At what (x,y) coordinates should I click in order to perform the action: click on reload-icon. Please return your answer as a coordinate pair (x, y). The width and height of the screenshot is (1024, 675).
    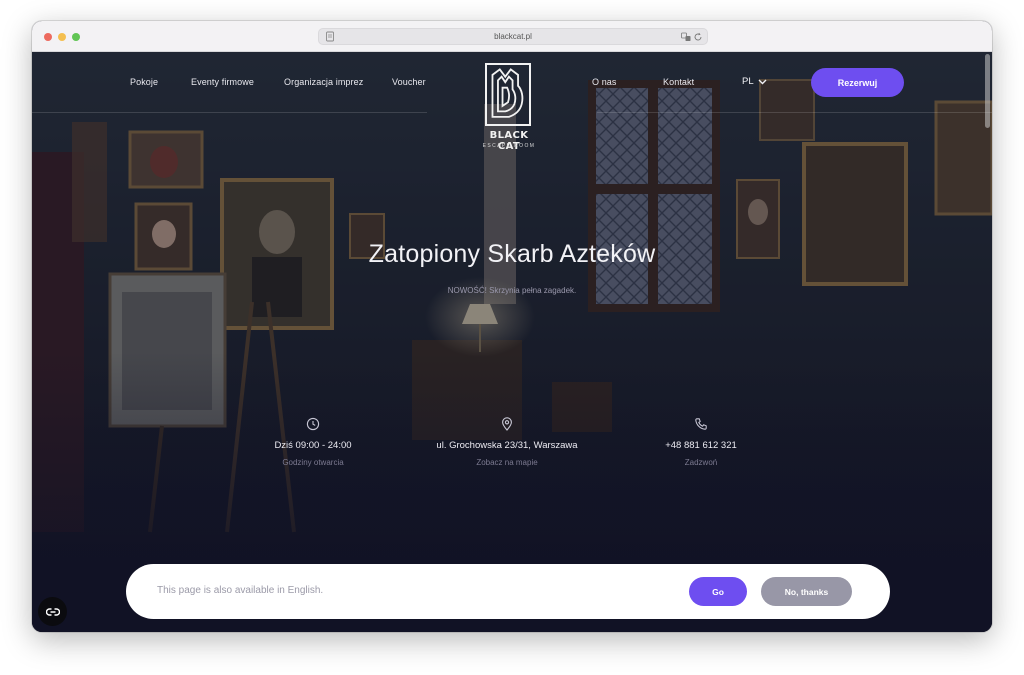
    Looking at the image, I should click on (698, 37).